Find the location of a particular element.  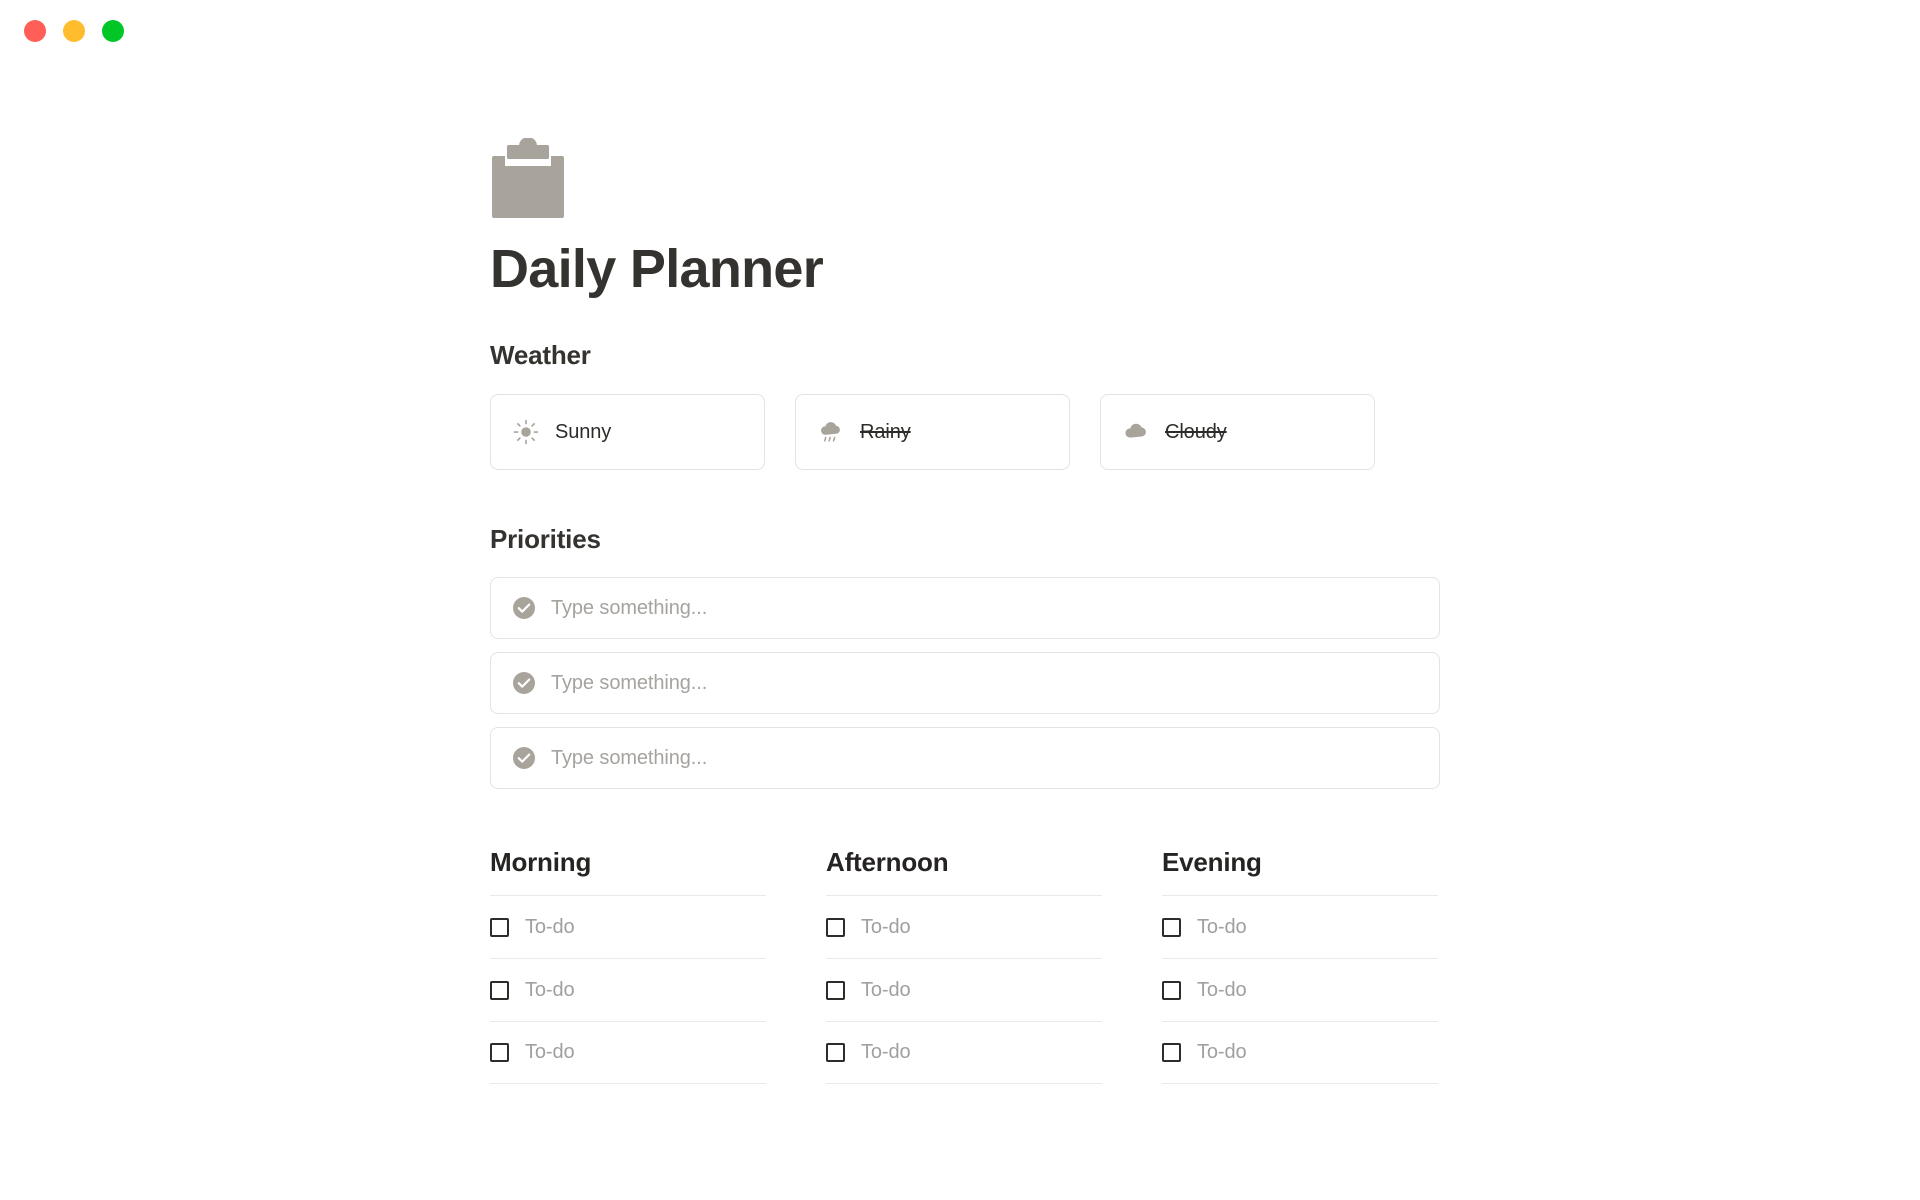

priorities-list is located at coordinates (965, 683).